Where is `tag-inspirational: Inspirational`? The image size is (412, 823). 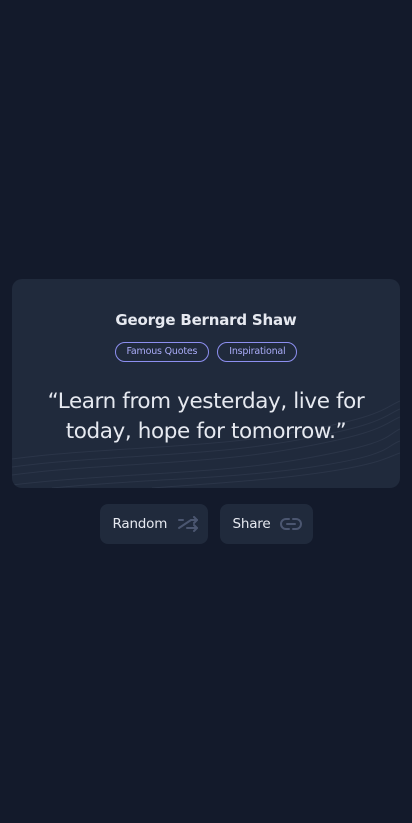
tag-inspirational: Inspirational is located at coordinates (257, 352).